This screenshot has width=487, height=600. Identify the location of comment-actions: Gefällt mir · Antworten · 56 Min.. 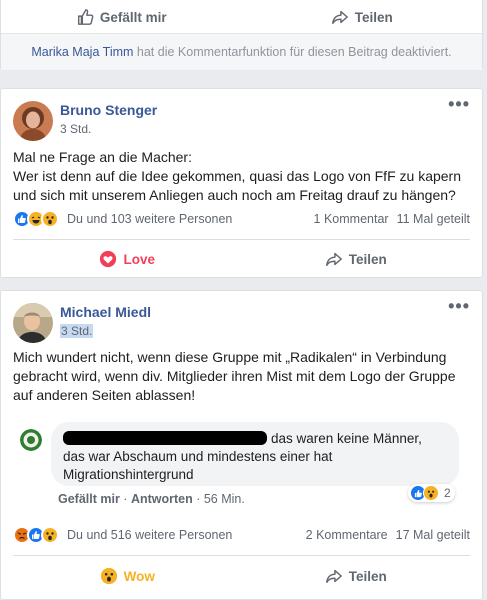
(151, 499).